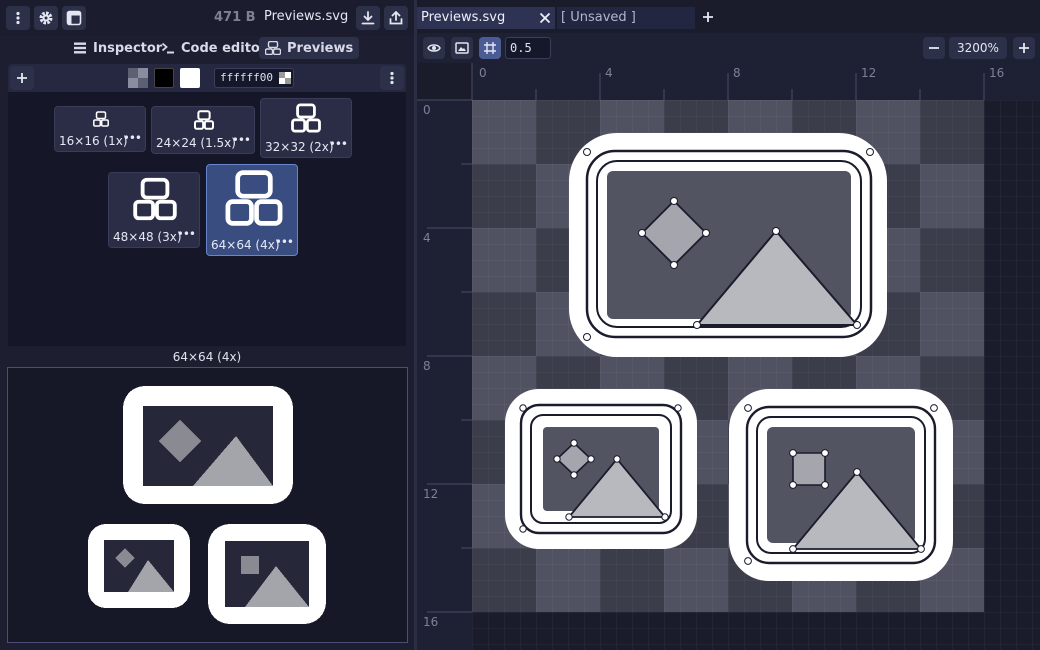  Describe the element at coordinates (207, 357) in the screenshot. I see `big-preview-title: 64×64 (4x)` at that location.